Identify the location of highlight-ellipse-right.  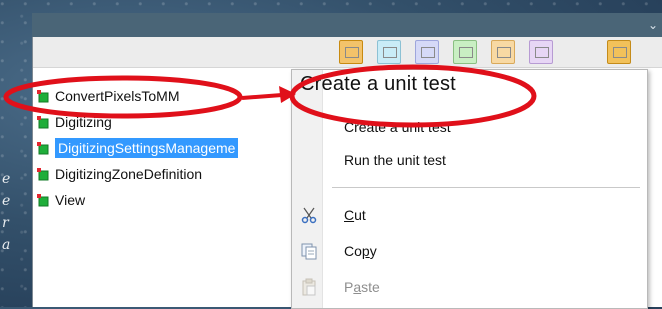
(413, 96).